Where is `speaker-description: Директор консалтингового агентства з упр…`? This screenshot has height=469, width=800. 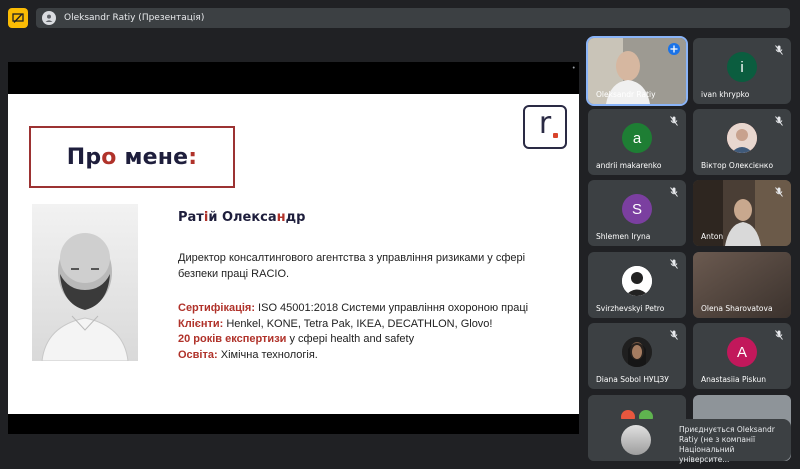
speaker-description: Директор консалтингового агентства з упр… is located at coordinates (352, 266).